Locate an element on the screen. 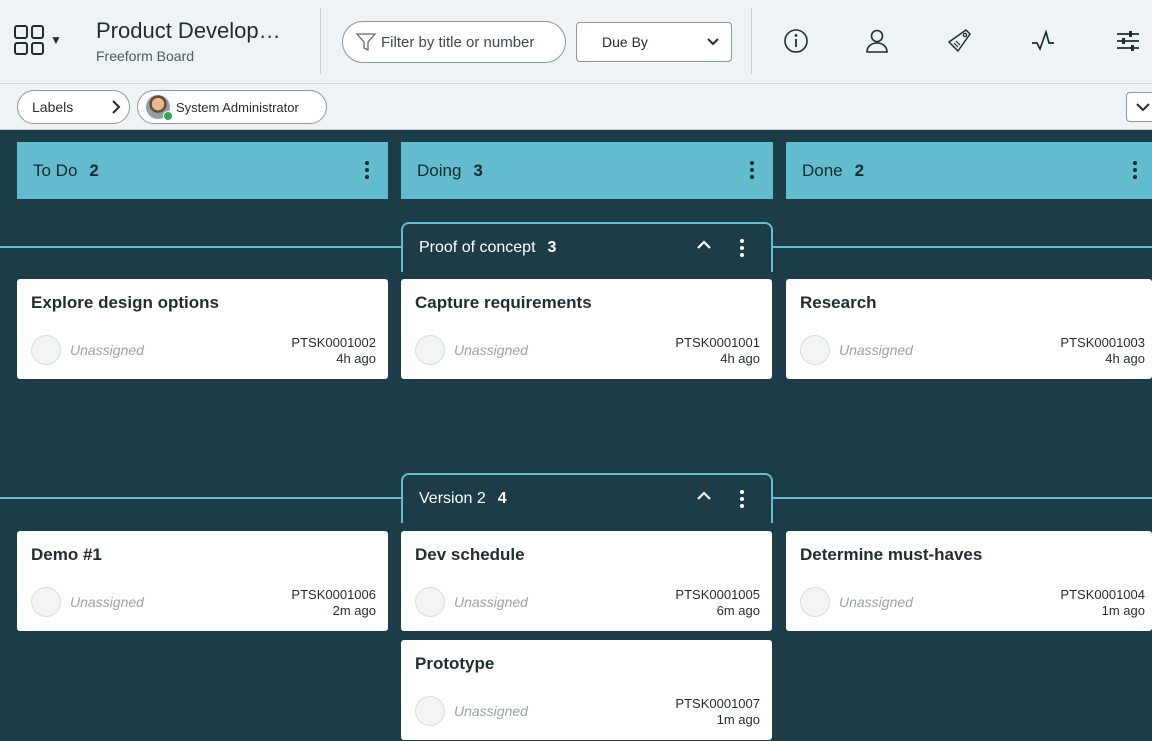  card-meta: PTSK0001005 6m ago is located at coordinates (717, 603).